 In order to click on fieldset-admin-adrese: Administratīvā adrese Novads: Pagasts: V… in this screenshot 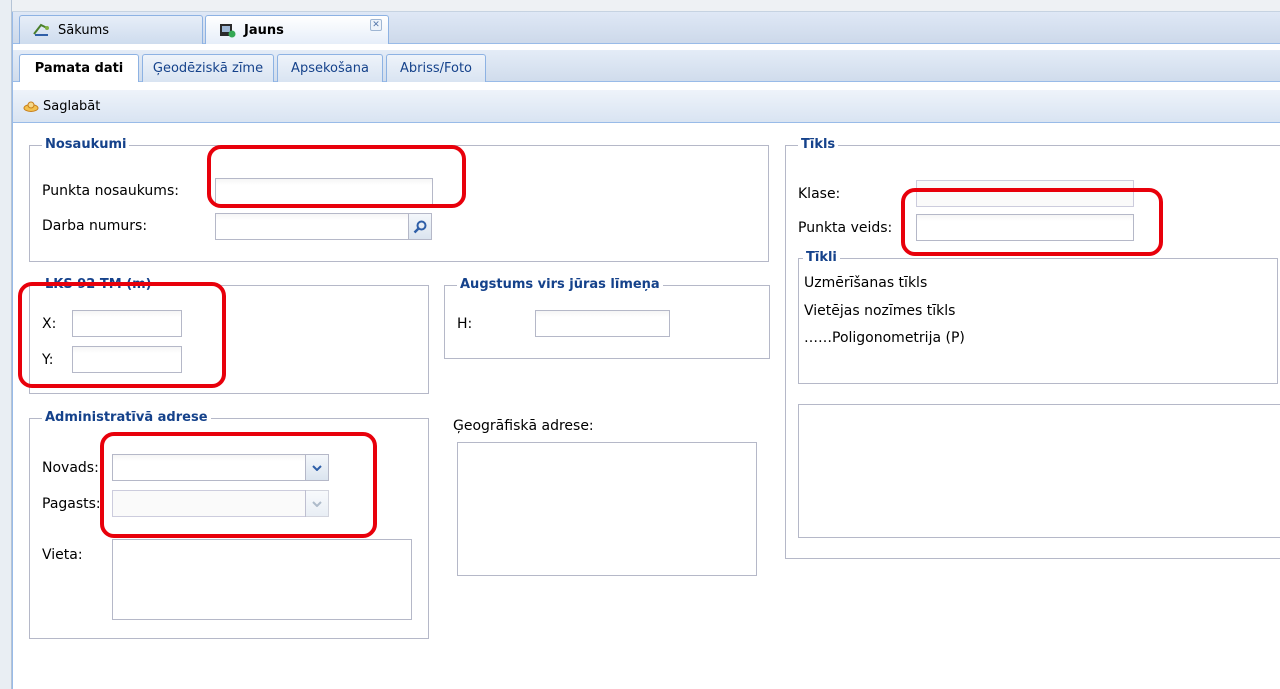, I will do `click(229, 524)`.